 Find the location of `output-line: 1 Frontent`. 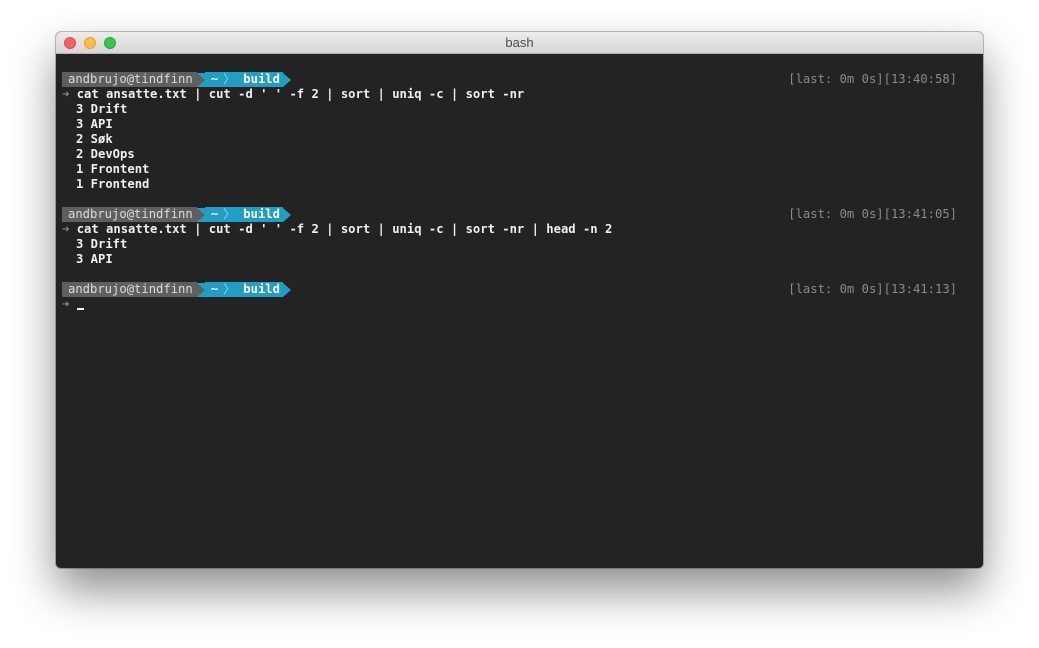

output-line: 1 Frontent is located at coordinates (113, 169).